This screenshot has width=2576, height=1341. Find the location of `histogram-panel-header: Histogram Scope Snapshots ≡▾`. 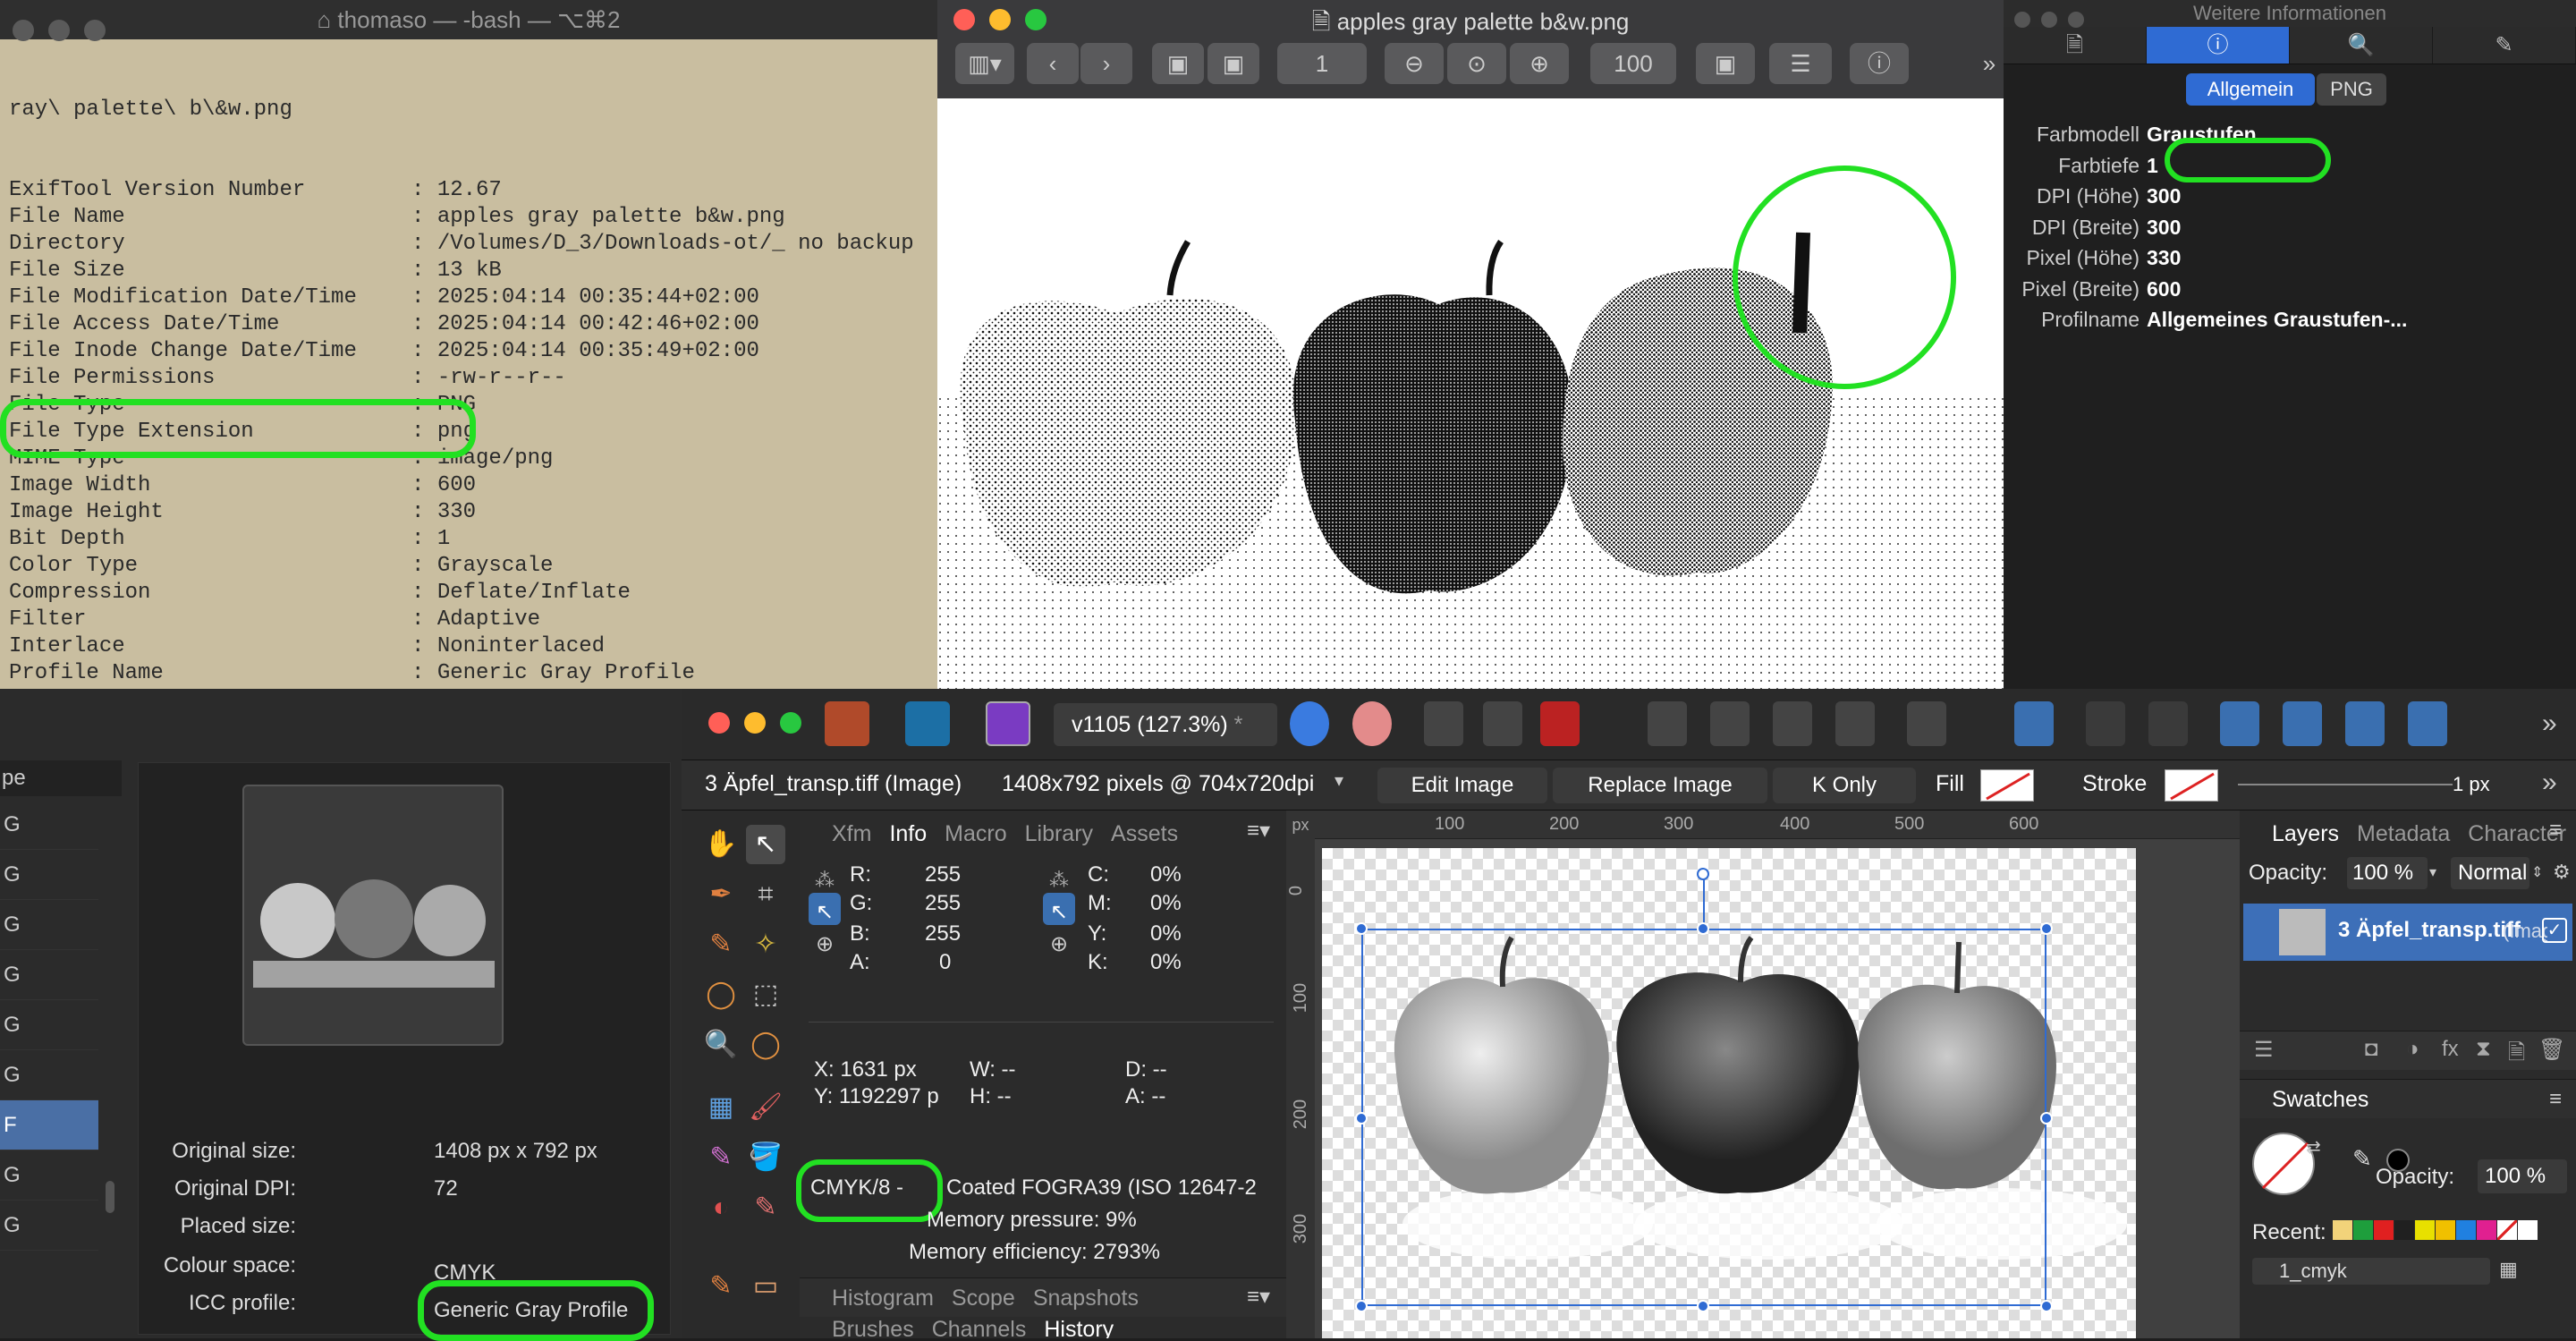

histogram-panel-header: Histogram Scope Snapshots ≡▾ is located at coordinates (1043, 1297).